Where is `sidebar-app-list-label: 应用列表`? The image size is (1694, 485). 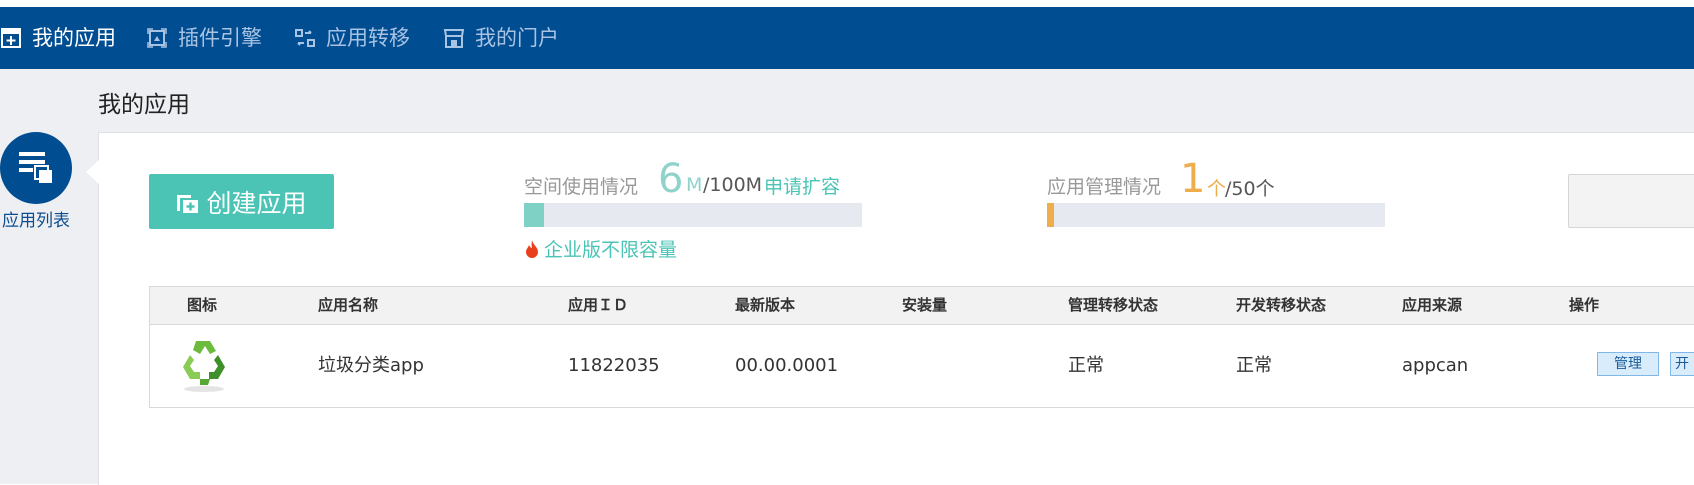
sidebar-app-list-label: 应用列表 is located at coordinates (36, 218).